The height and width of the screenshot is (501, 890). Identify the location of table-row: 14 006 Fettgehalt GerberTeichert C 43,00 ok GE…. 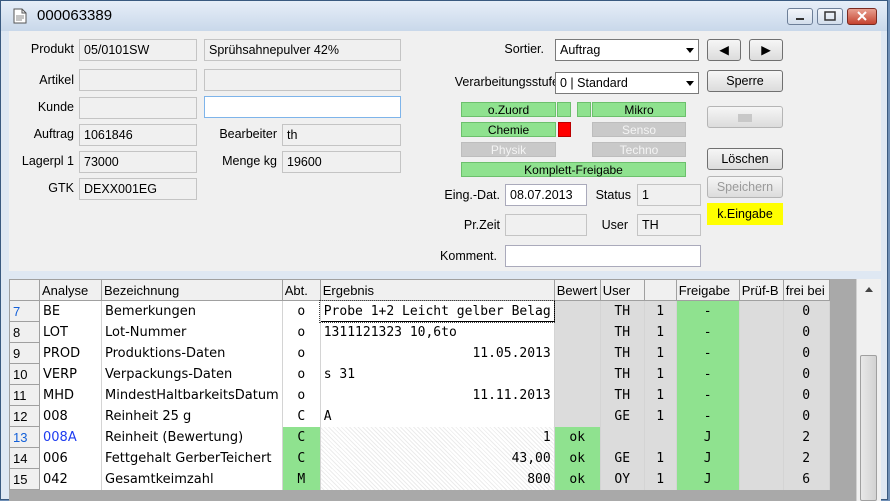
(419, 458).